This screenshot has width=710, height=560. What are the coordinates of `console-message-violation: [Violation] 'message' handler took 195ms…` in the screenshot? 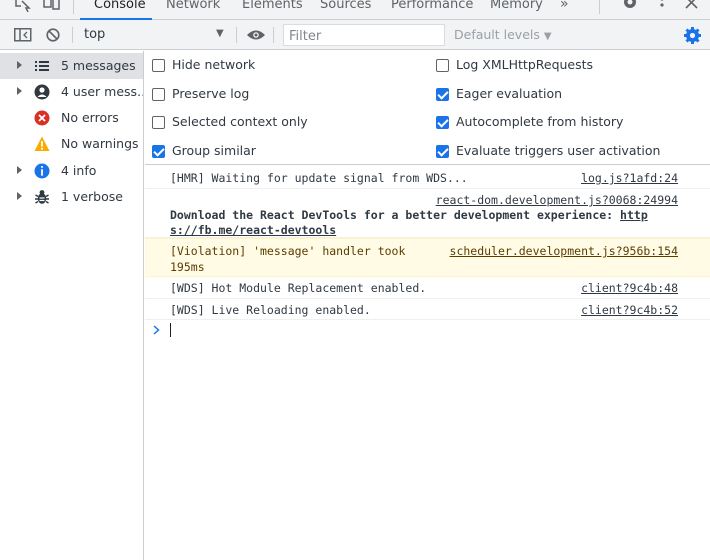 It's located at (427, 257).